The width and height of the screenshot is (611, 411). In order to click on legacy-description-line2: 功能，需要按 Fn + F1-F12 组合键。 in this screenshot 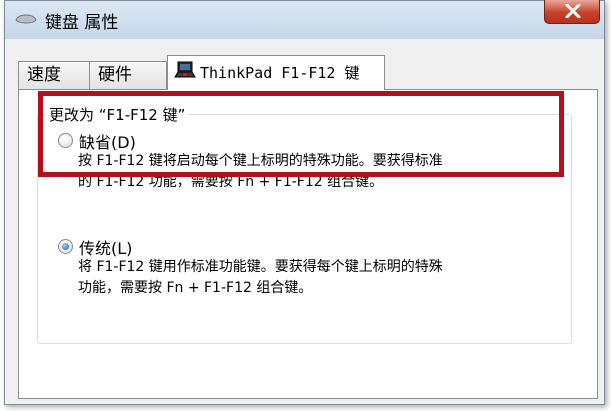, I will do `click(195, 288)`.